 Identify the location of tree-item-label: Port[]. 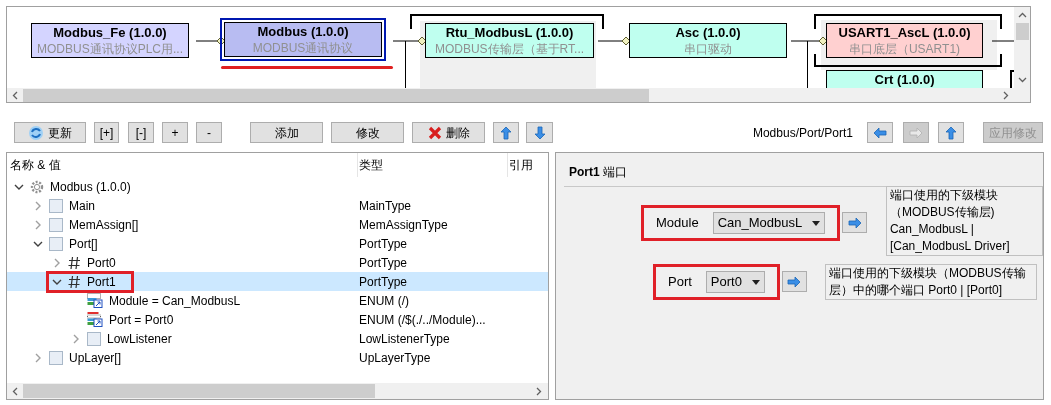
(83, 243).